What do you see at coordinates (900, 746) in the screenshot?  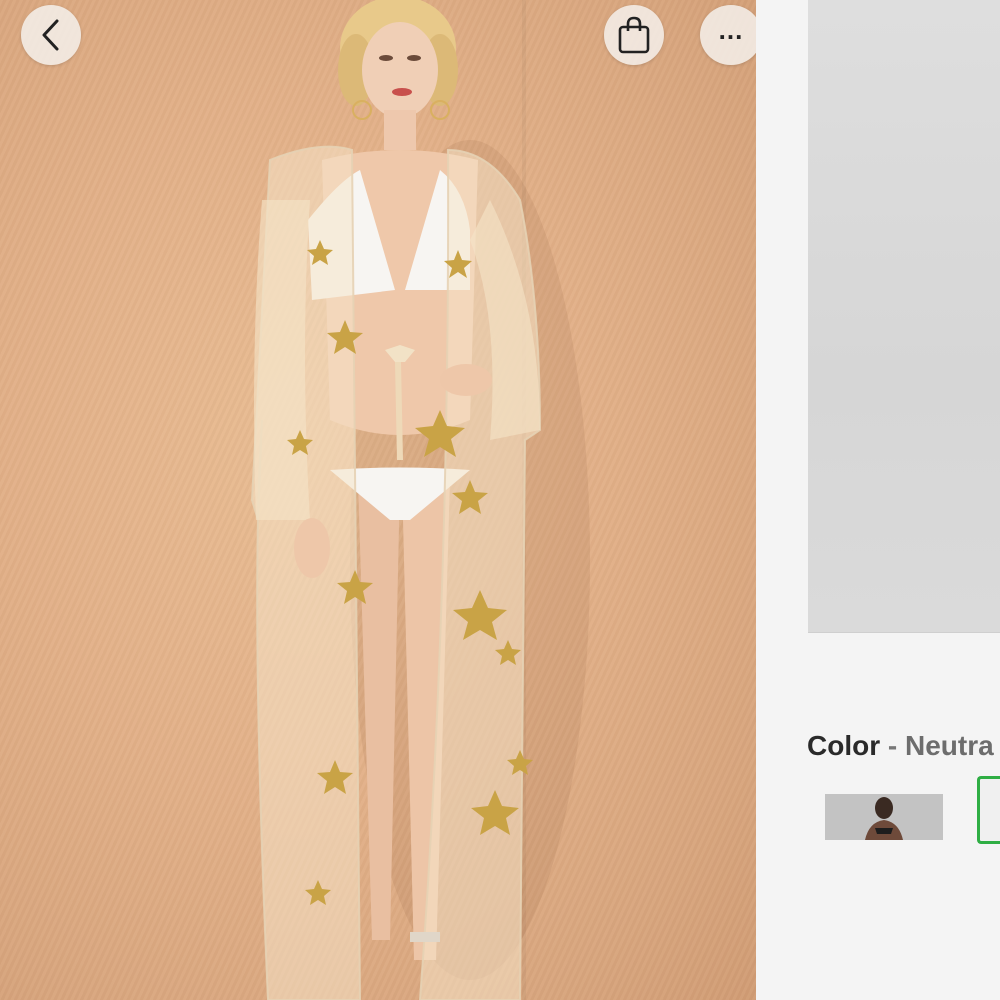 I see `color-option-label: Color - Neutra` at bounding box center [900, 746].